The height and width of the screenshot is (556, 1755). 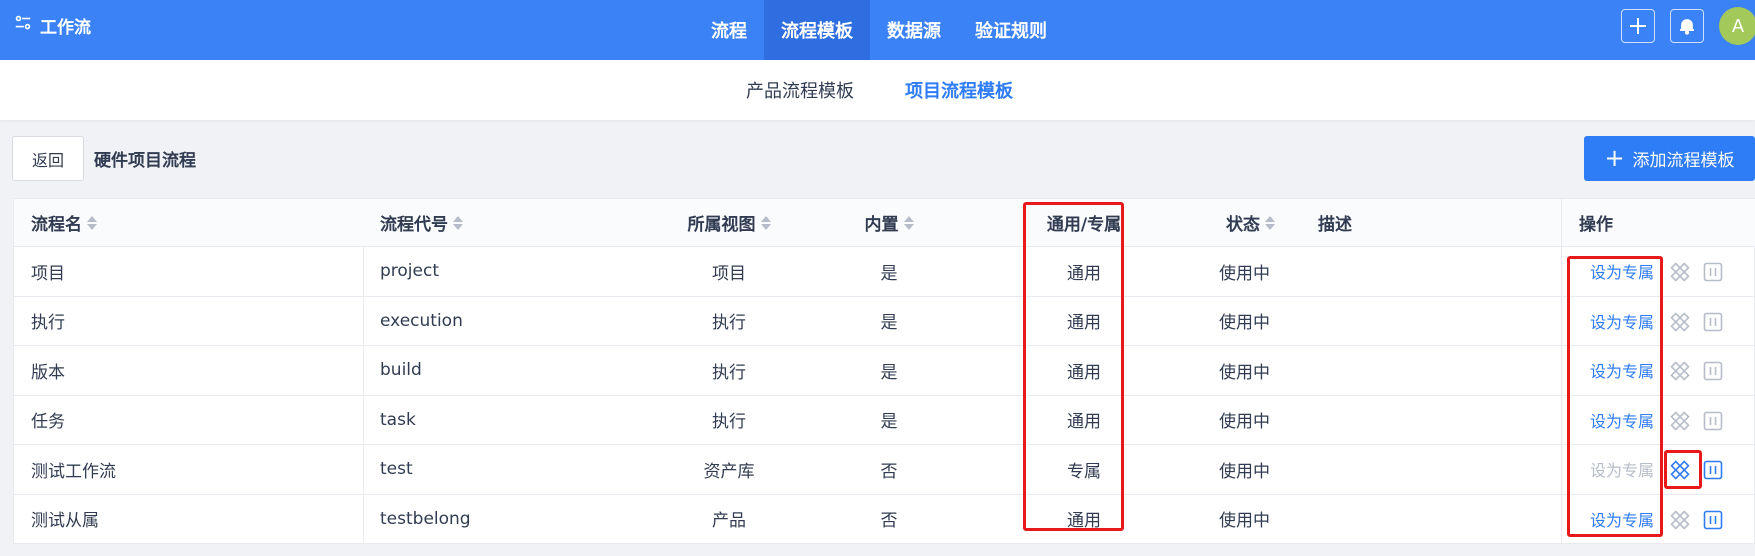 I want to click on top-navbar: 工作流 流程 流程模板 数据源 验证规则 A, so click(x=877, y=30).